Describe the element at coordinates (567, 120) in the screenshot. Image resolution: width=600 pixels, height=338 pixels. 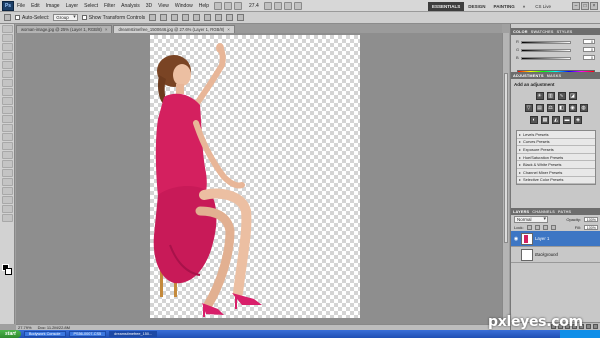
I see `gradient-map-icon: ▬` at that location.